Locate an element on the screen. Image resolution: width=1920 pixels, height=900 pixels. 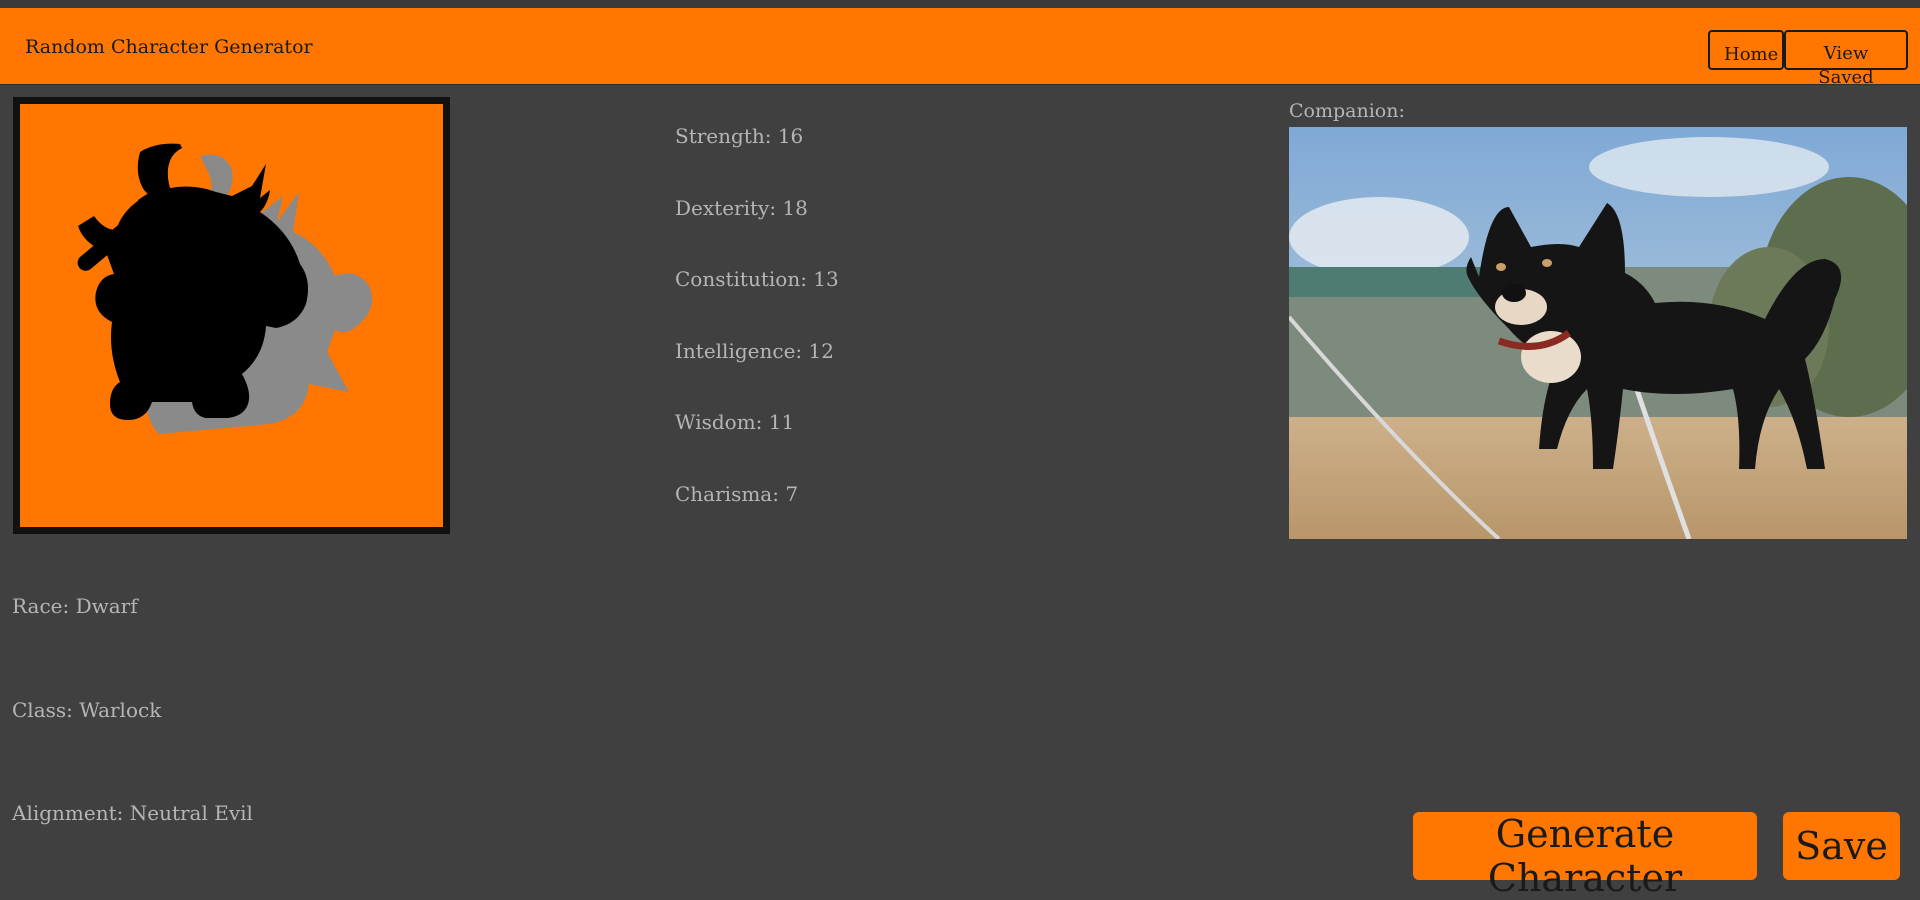
character-alignment: Alignment: Neutral Evil is located at coordinates (132, 813).